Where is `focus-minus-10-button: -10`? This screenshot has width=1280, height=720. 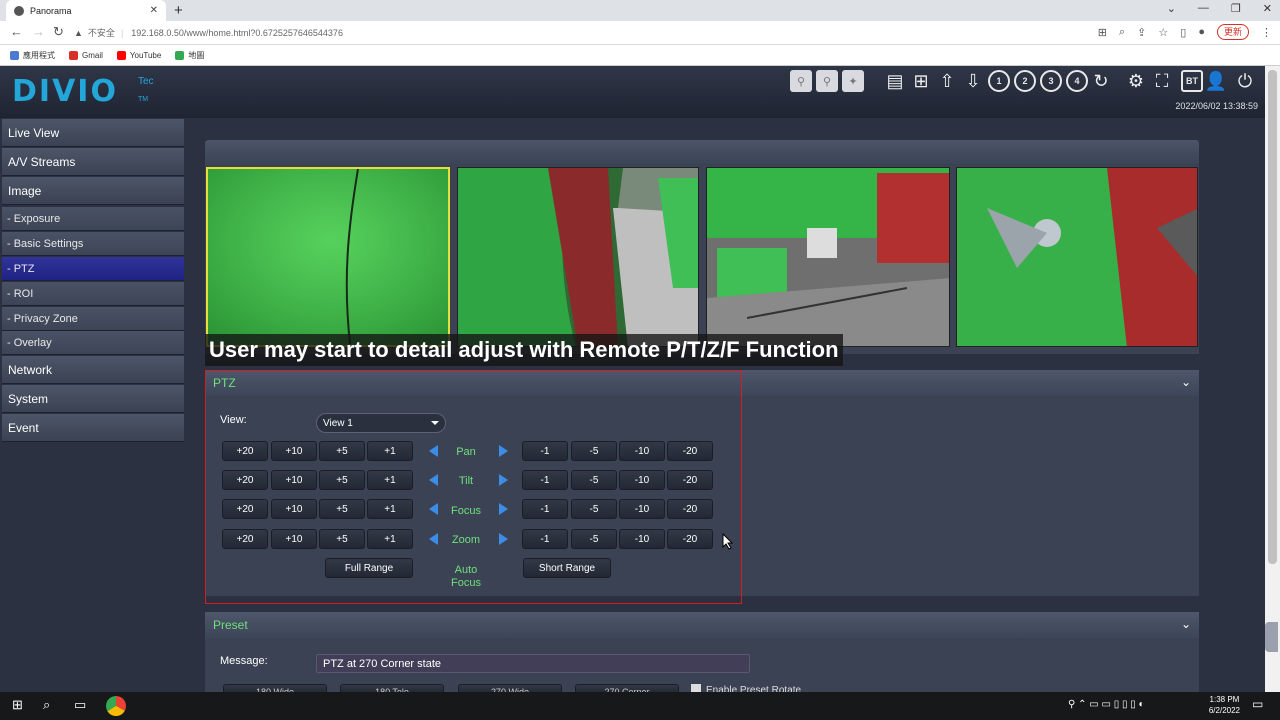 focus-minus-10-button: -10 is located at coordinates (642, 509).